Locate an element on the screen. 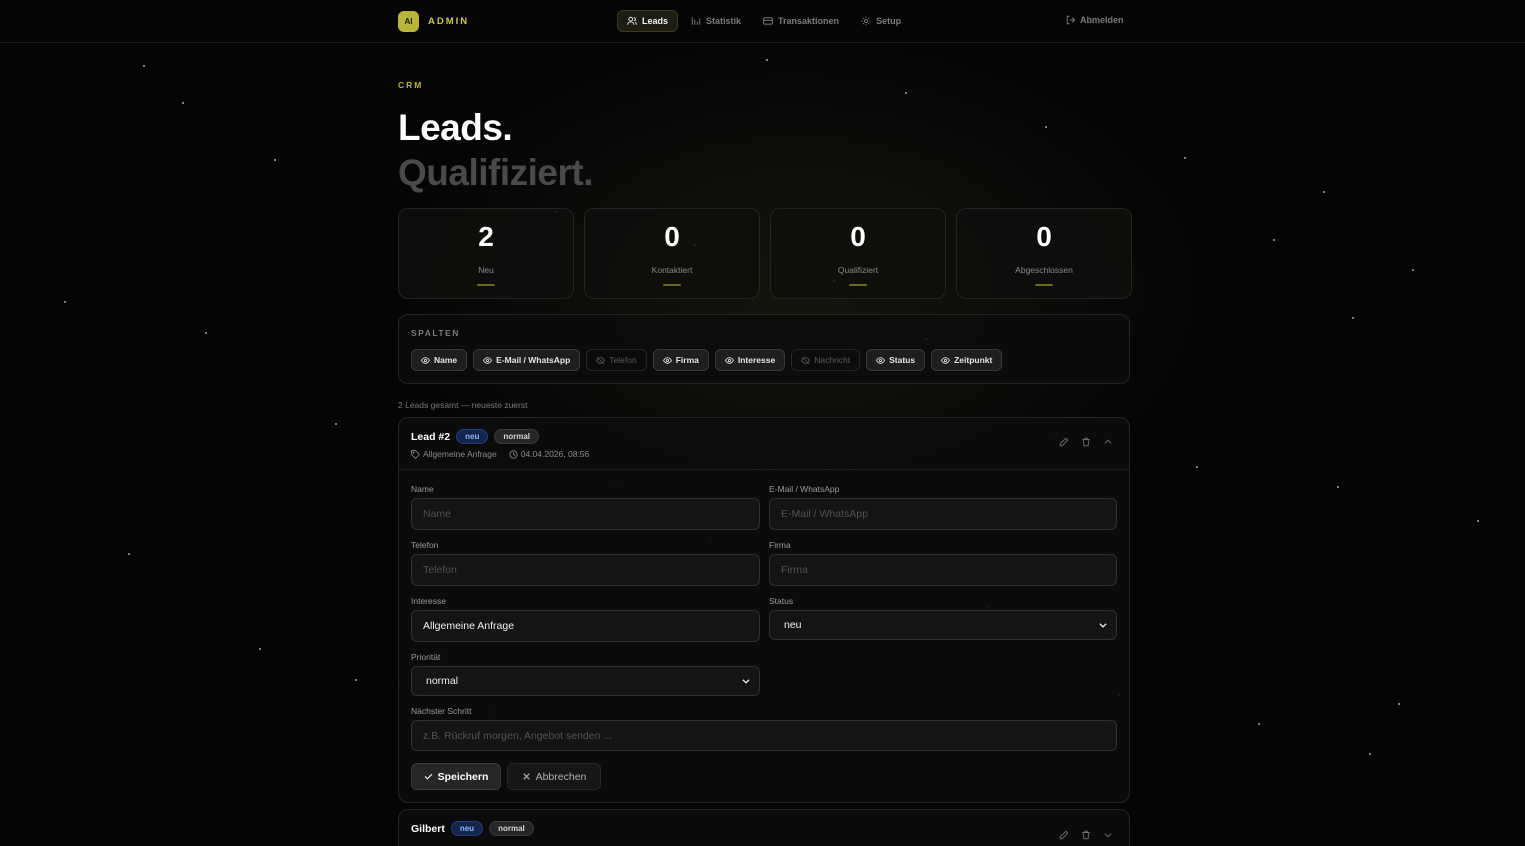 Image resolution: width=1525 pixels, height=846 pixels. logout-button: Abmelden is located at coordinates (1095, 20).